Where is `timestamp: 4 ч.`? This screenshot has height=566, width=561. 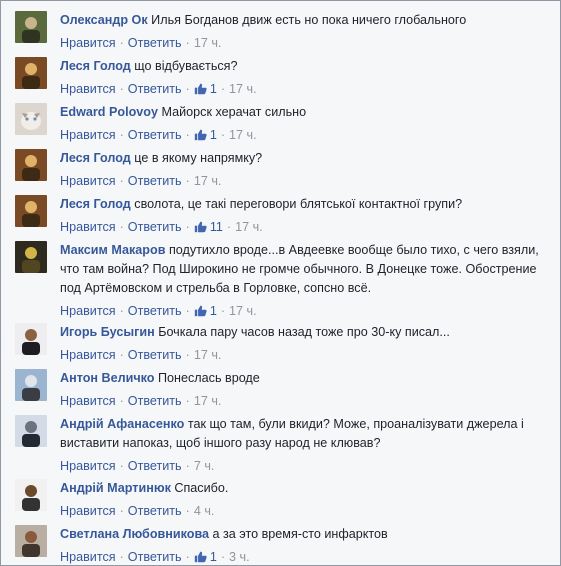
timestamp: 4 ч. is located at coordinates (204, 511).